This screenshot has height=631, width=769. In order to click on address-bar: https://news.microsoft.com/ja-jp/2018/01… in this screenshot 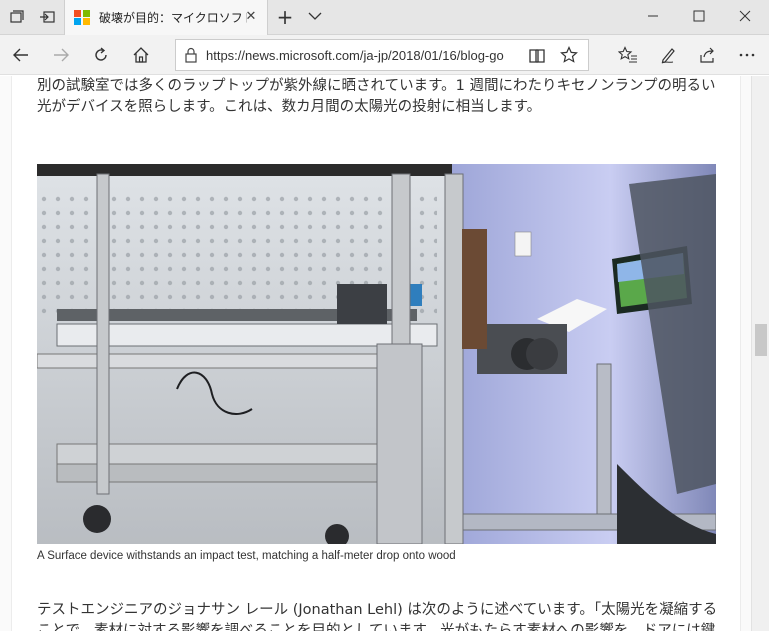, I will do `click(382, 55)`.